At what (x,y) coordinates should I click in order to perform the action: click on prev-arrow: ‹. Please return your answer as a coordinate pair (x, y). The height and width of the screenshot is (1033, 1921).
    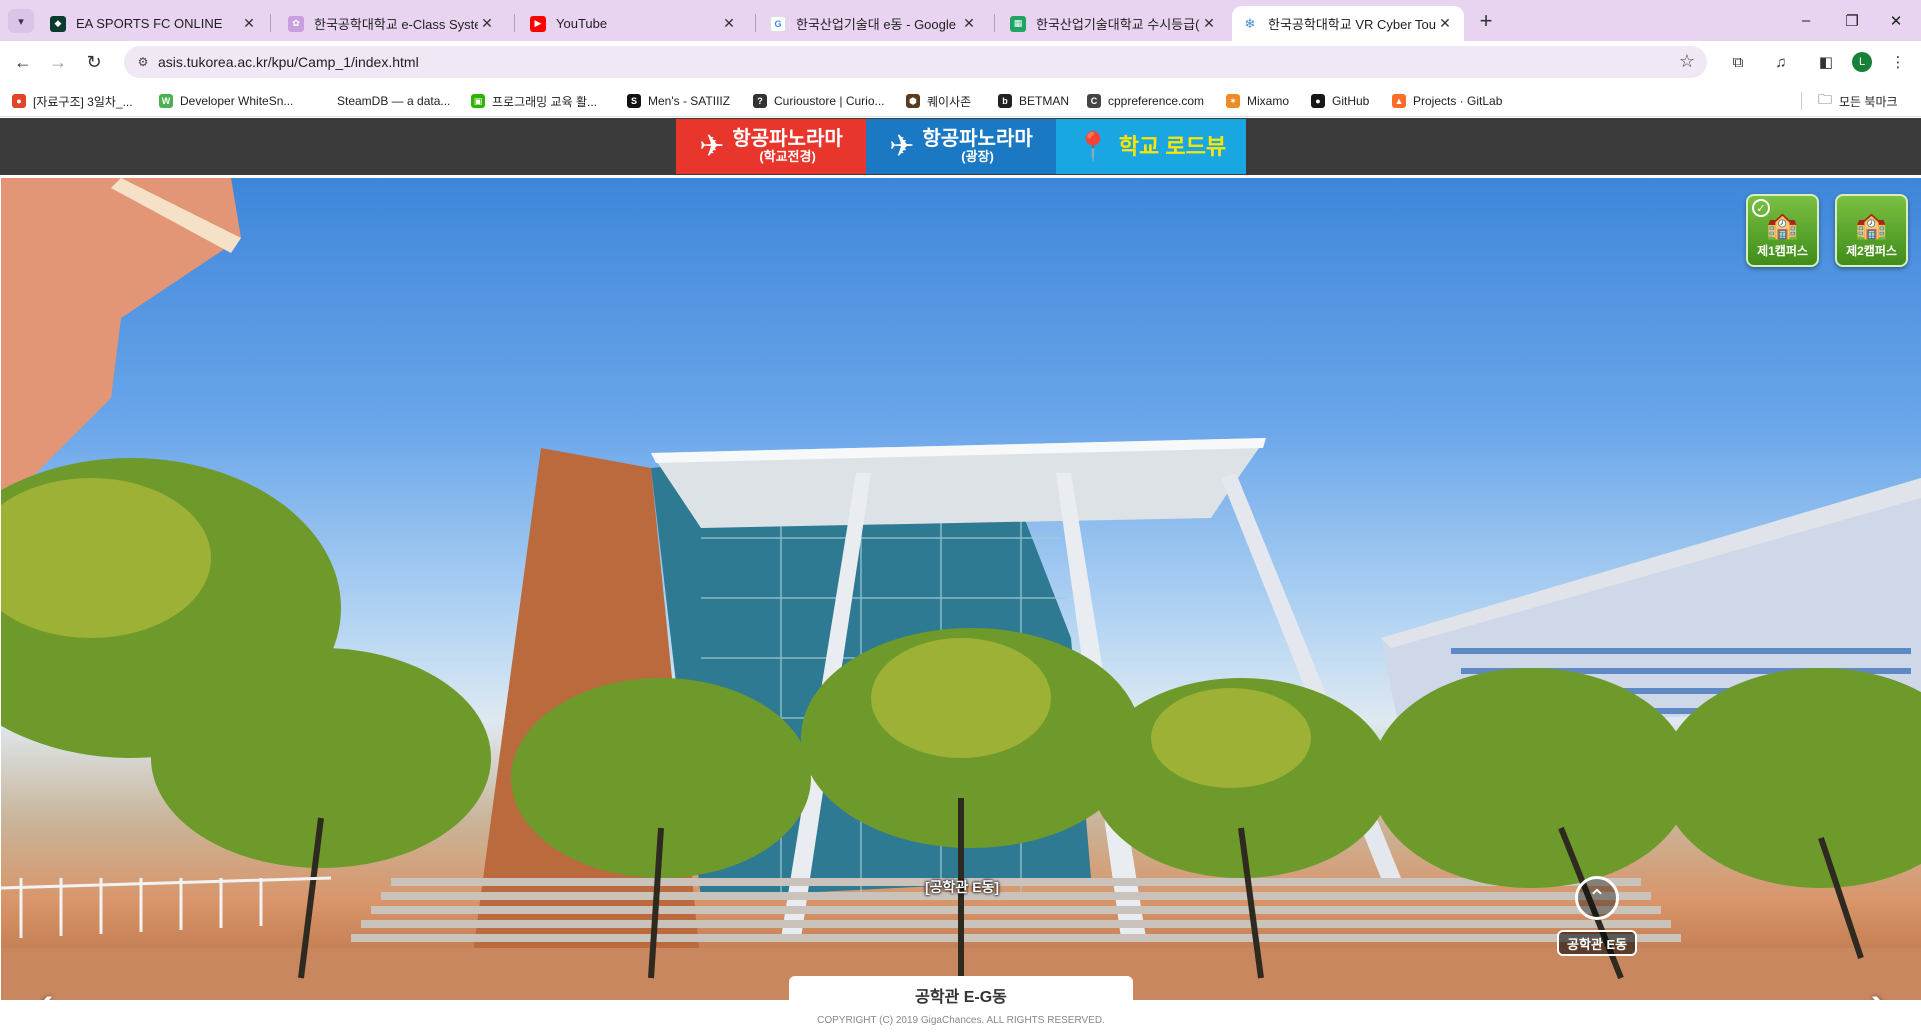
    Looking at the image, I should click on (45, 986).